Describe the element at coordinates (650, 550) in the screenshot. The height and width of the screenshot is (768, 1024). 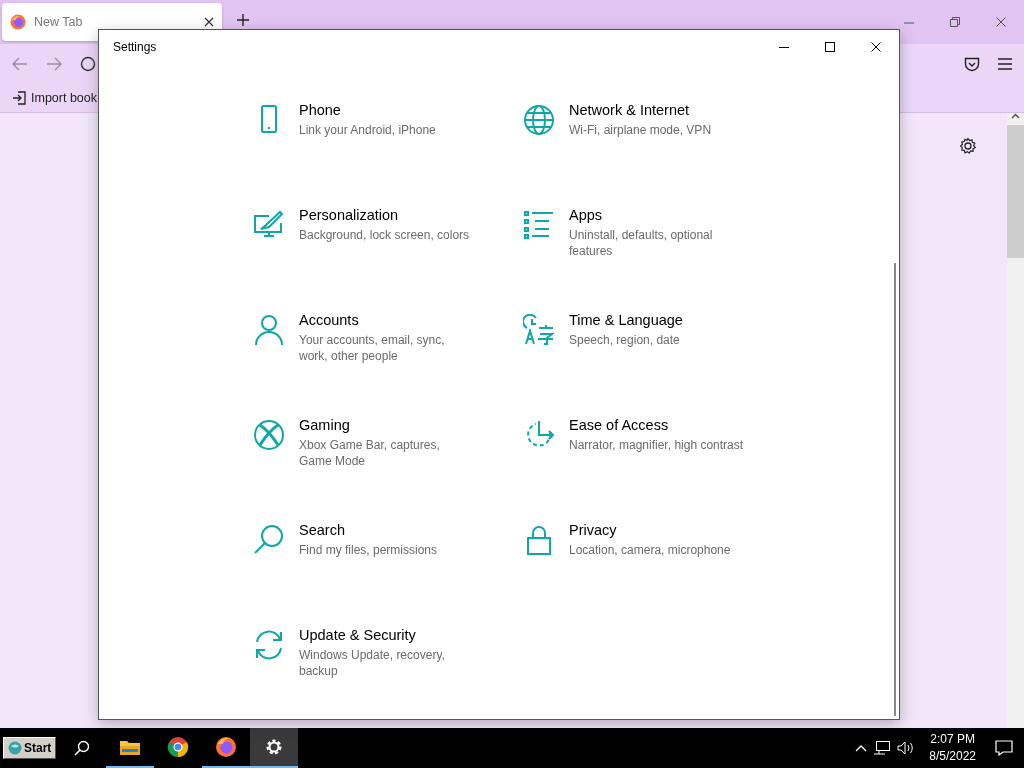
I see `category-description: Location, camera, microphone` at that location.